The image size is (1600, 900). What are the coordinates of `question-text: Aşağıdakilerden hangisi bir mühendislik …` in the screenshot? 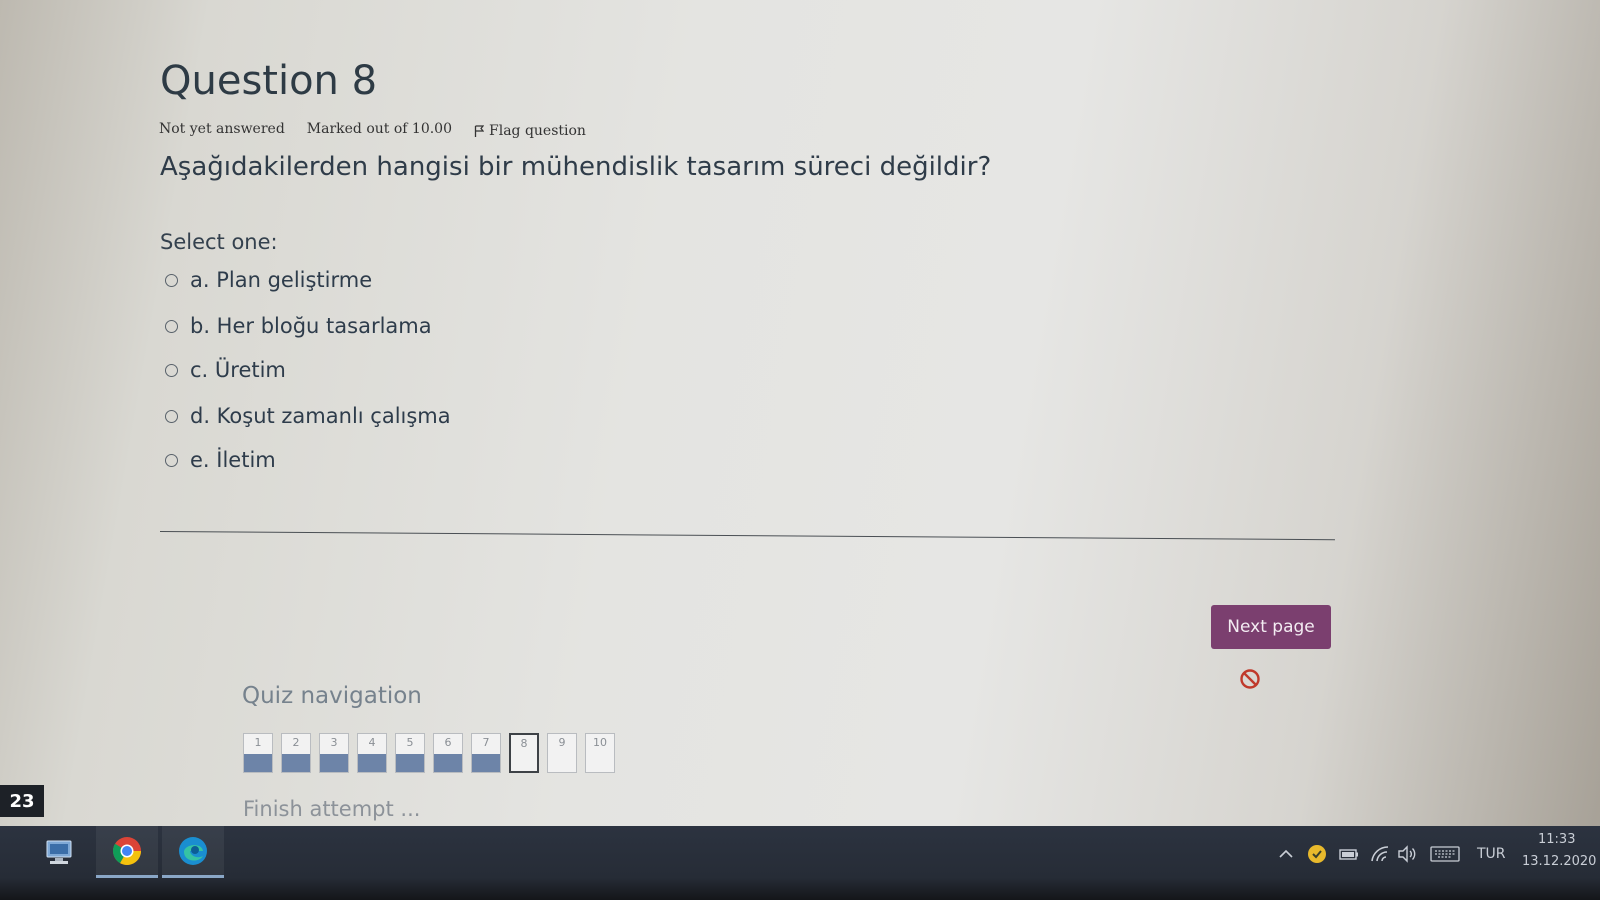 It's located at (576, 167).